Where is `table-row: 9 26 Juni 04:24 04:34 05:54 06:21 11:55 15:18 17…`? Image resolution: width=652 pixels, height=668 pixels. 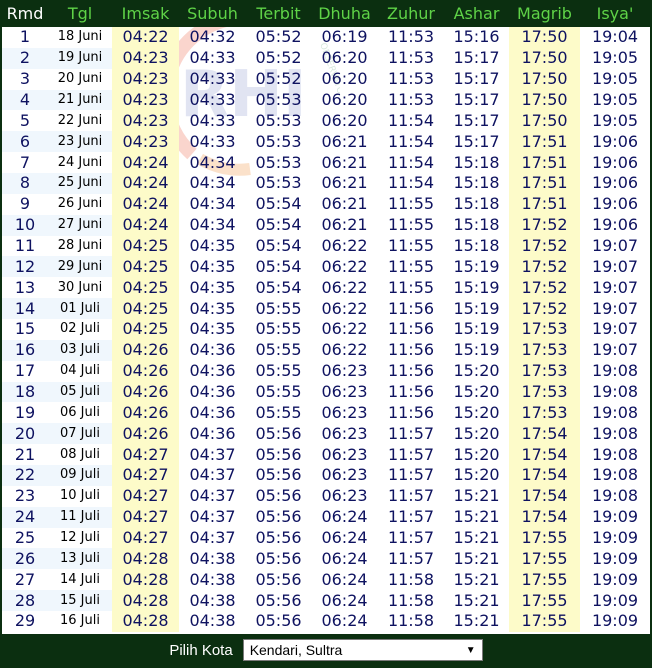 table-row: 9 26 Juni 04:24 04:34 05:54 06:21 11:55 15:18 17… is located at coordinates (326, 204).